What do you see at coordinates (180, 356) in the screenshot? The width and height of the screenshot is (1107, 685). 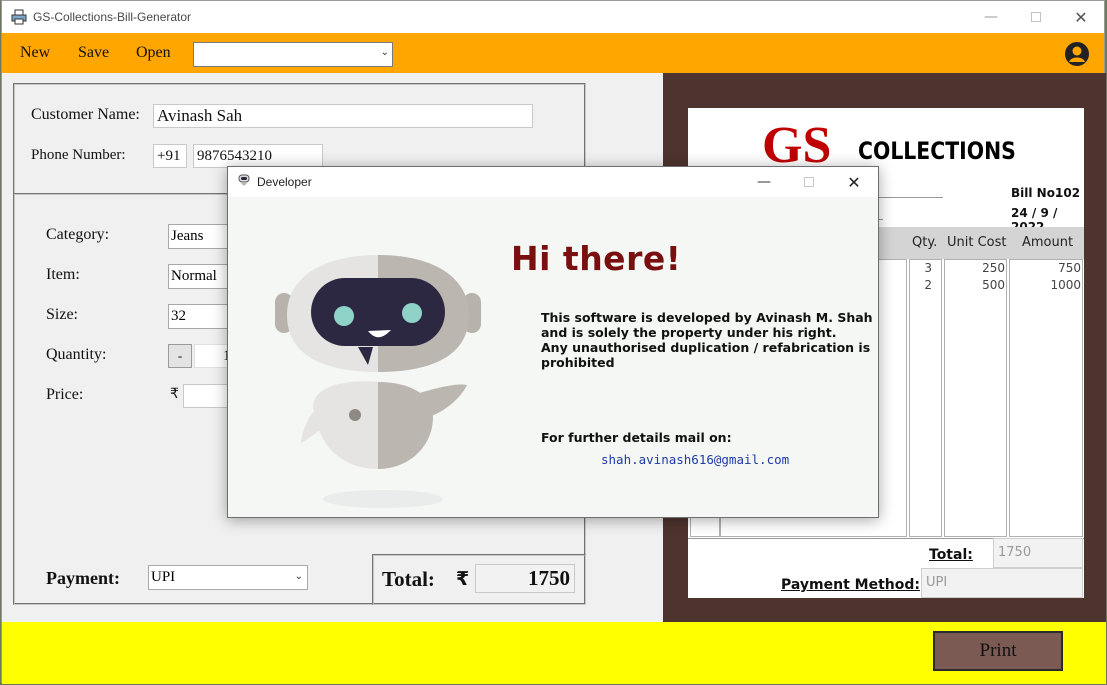 I see `quantity-decrement-button: -` at bounding box center [180, 356].